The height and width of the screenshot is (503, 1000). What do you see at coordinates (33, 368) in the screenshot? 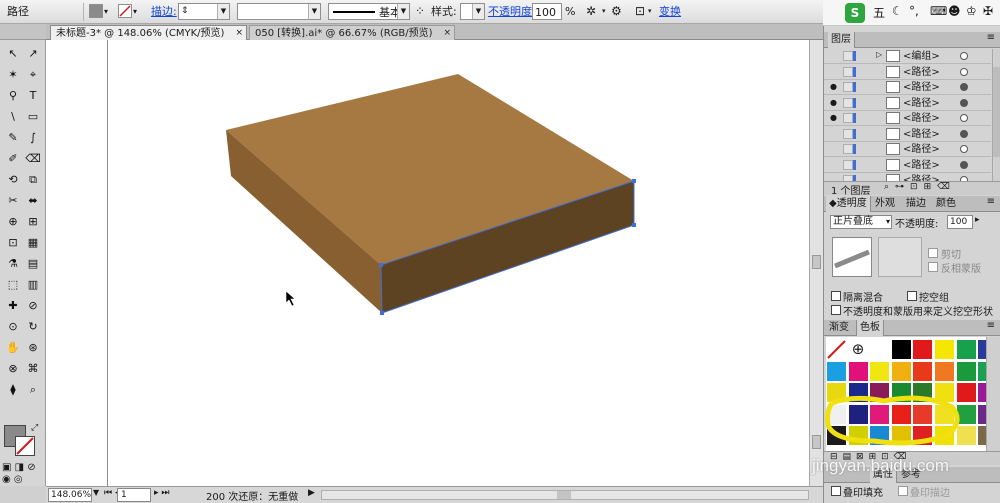
I see `tool-button: ⌘` at bounding box center [33, 368].